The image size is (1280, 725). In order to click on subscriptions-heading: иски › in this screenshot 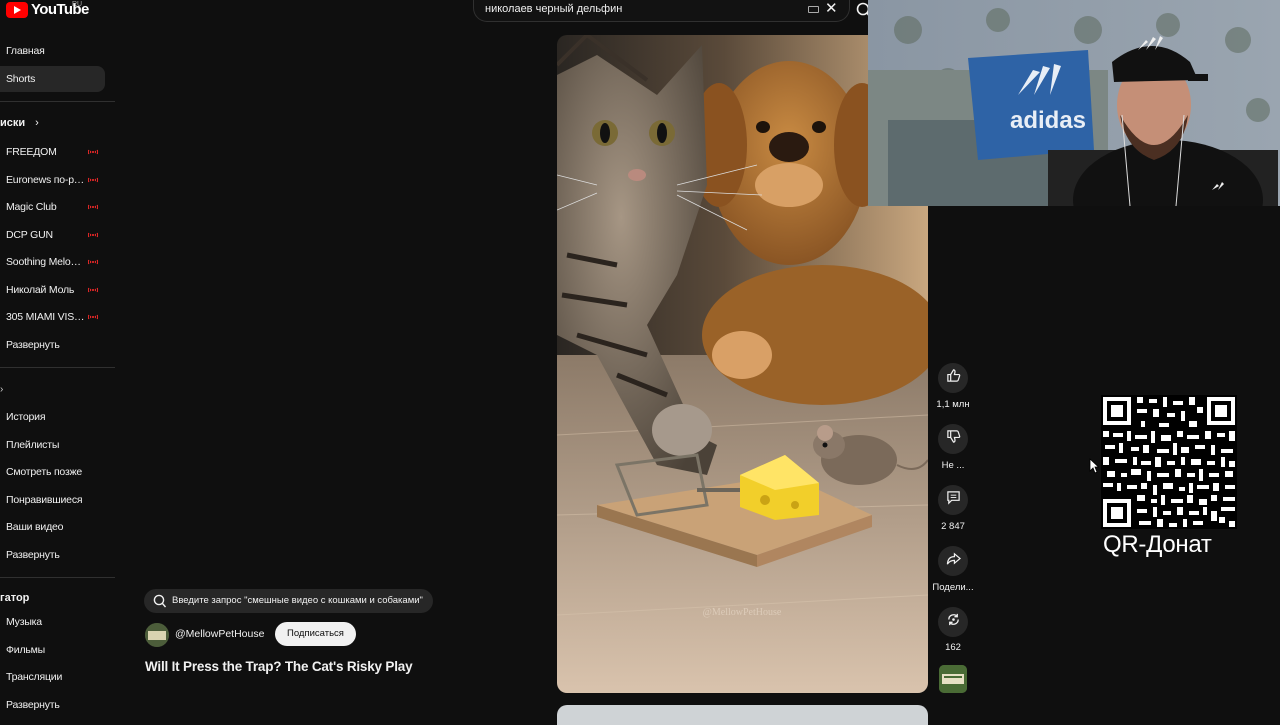, I will do `click(19, 123)`.